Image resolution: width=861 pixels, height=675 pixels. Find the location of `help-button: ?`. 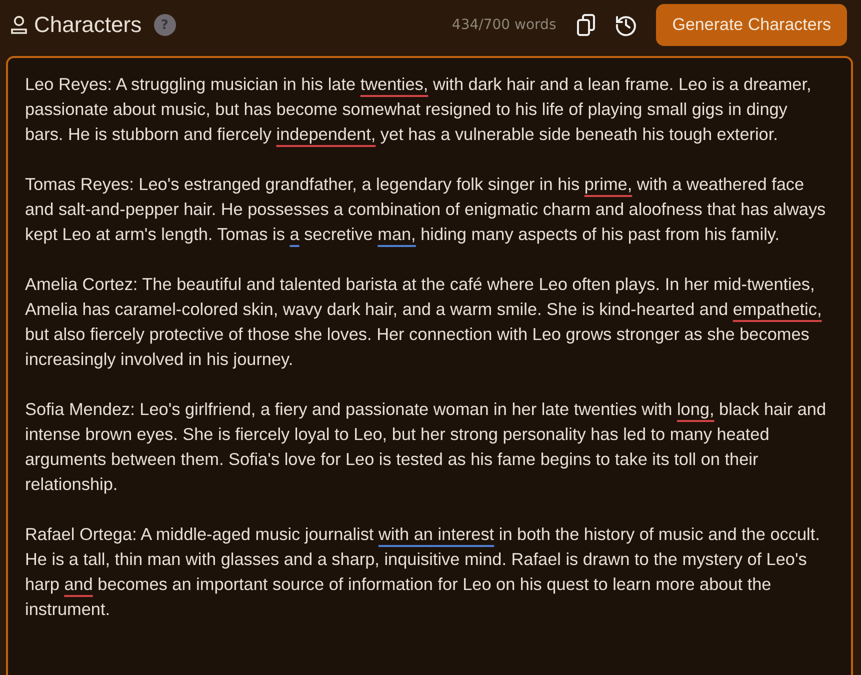

help-button: ? is located at coordinates (165, 25).